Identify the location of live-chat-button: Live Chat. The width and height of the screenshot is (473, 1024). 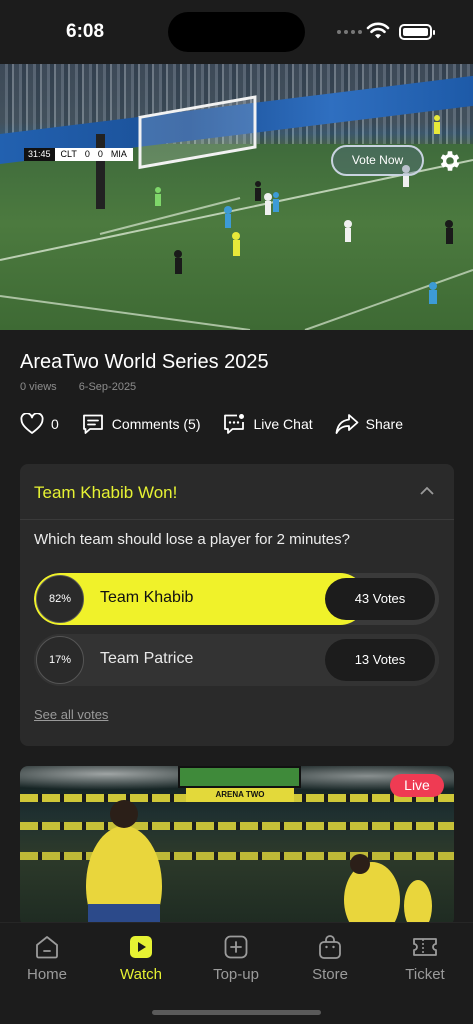
(267, 424).